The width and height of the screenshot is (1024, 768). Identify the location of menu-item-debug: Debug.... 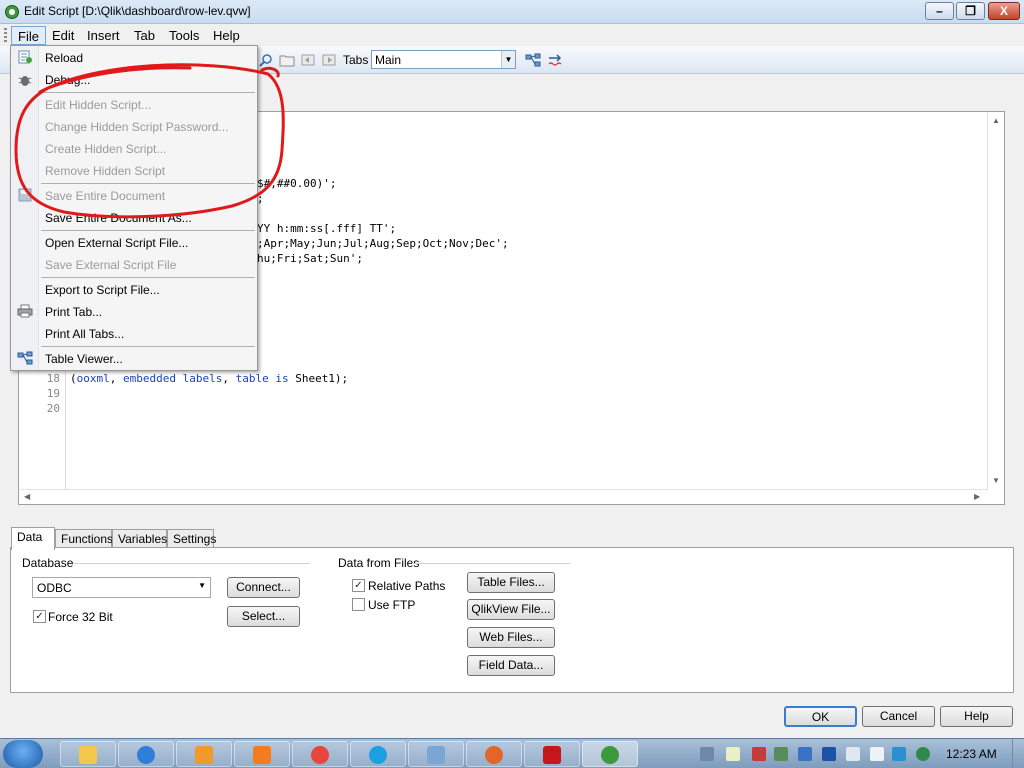
(67, 80).